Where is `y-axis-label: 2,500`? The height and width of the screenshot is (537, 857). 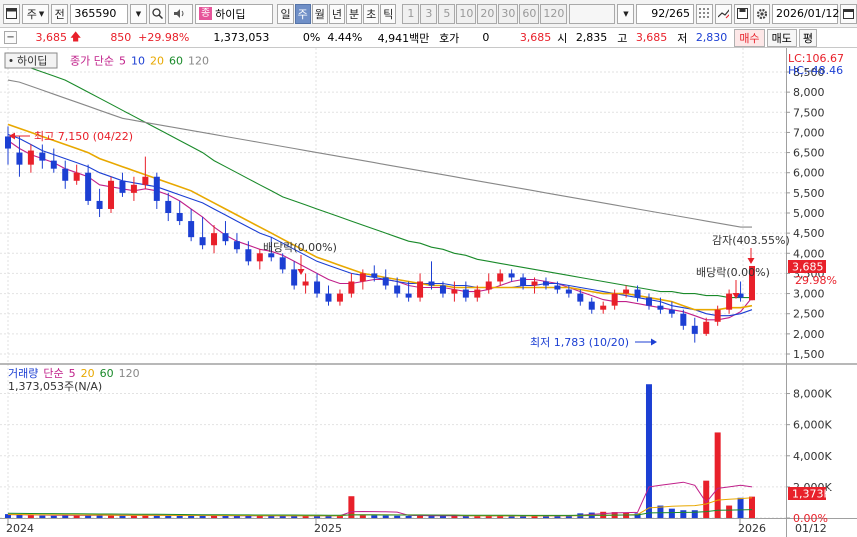
y-axis-label: 2,500 is located at coordinates (809, 314).